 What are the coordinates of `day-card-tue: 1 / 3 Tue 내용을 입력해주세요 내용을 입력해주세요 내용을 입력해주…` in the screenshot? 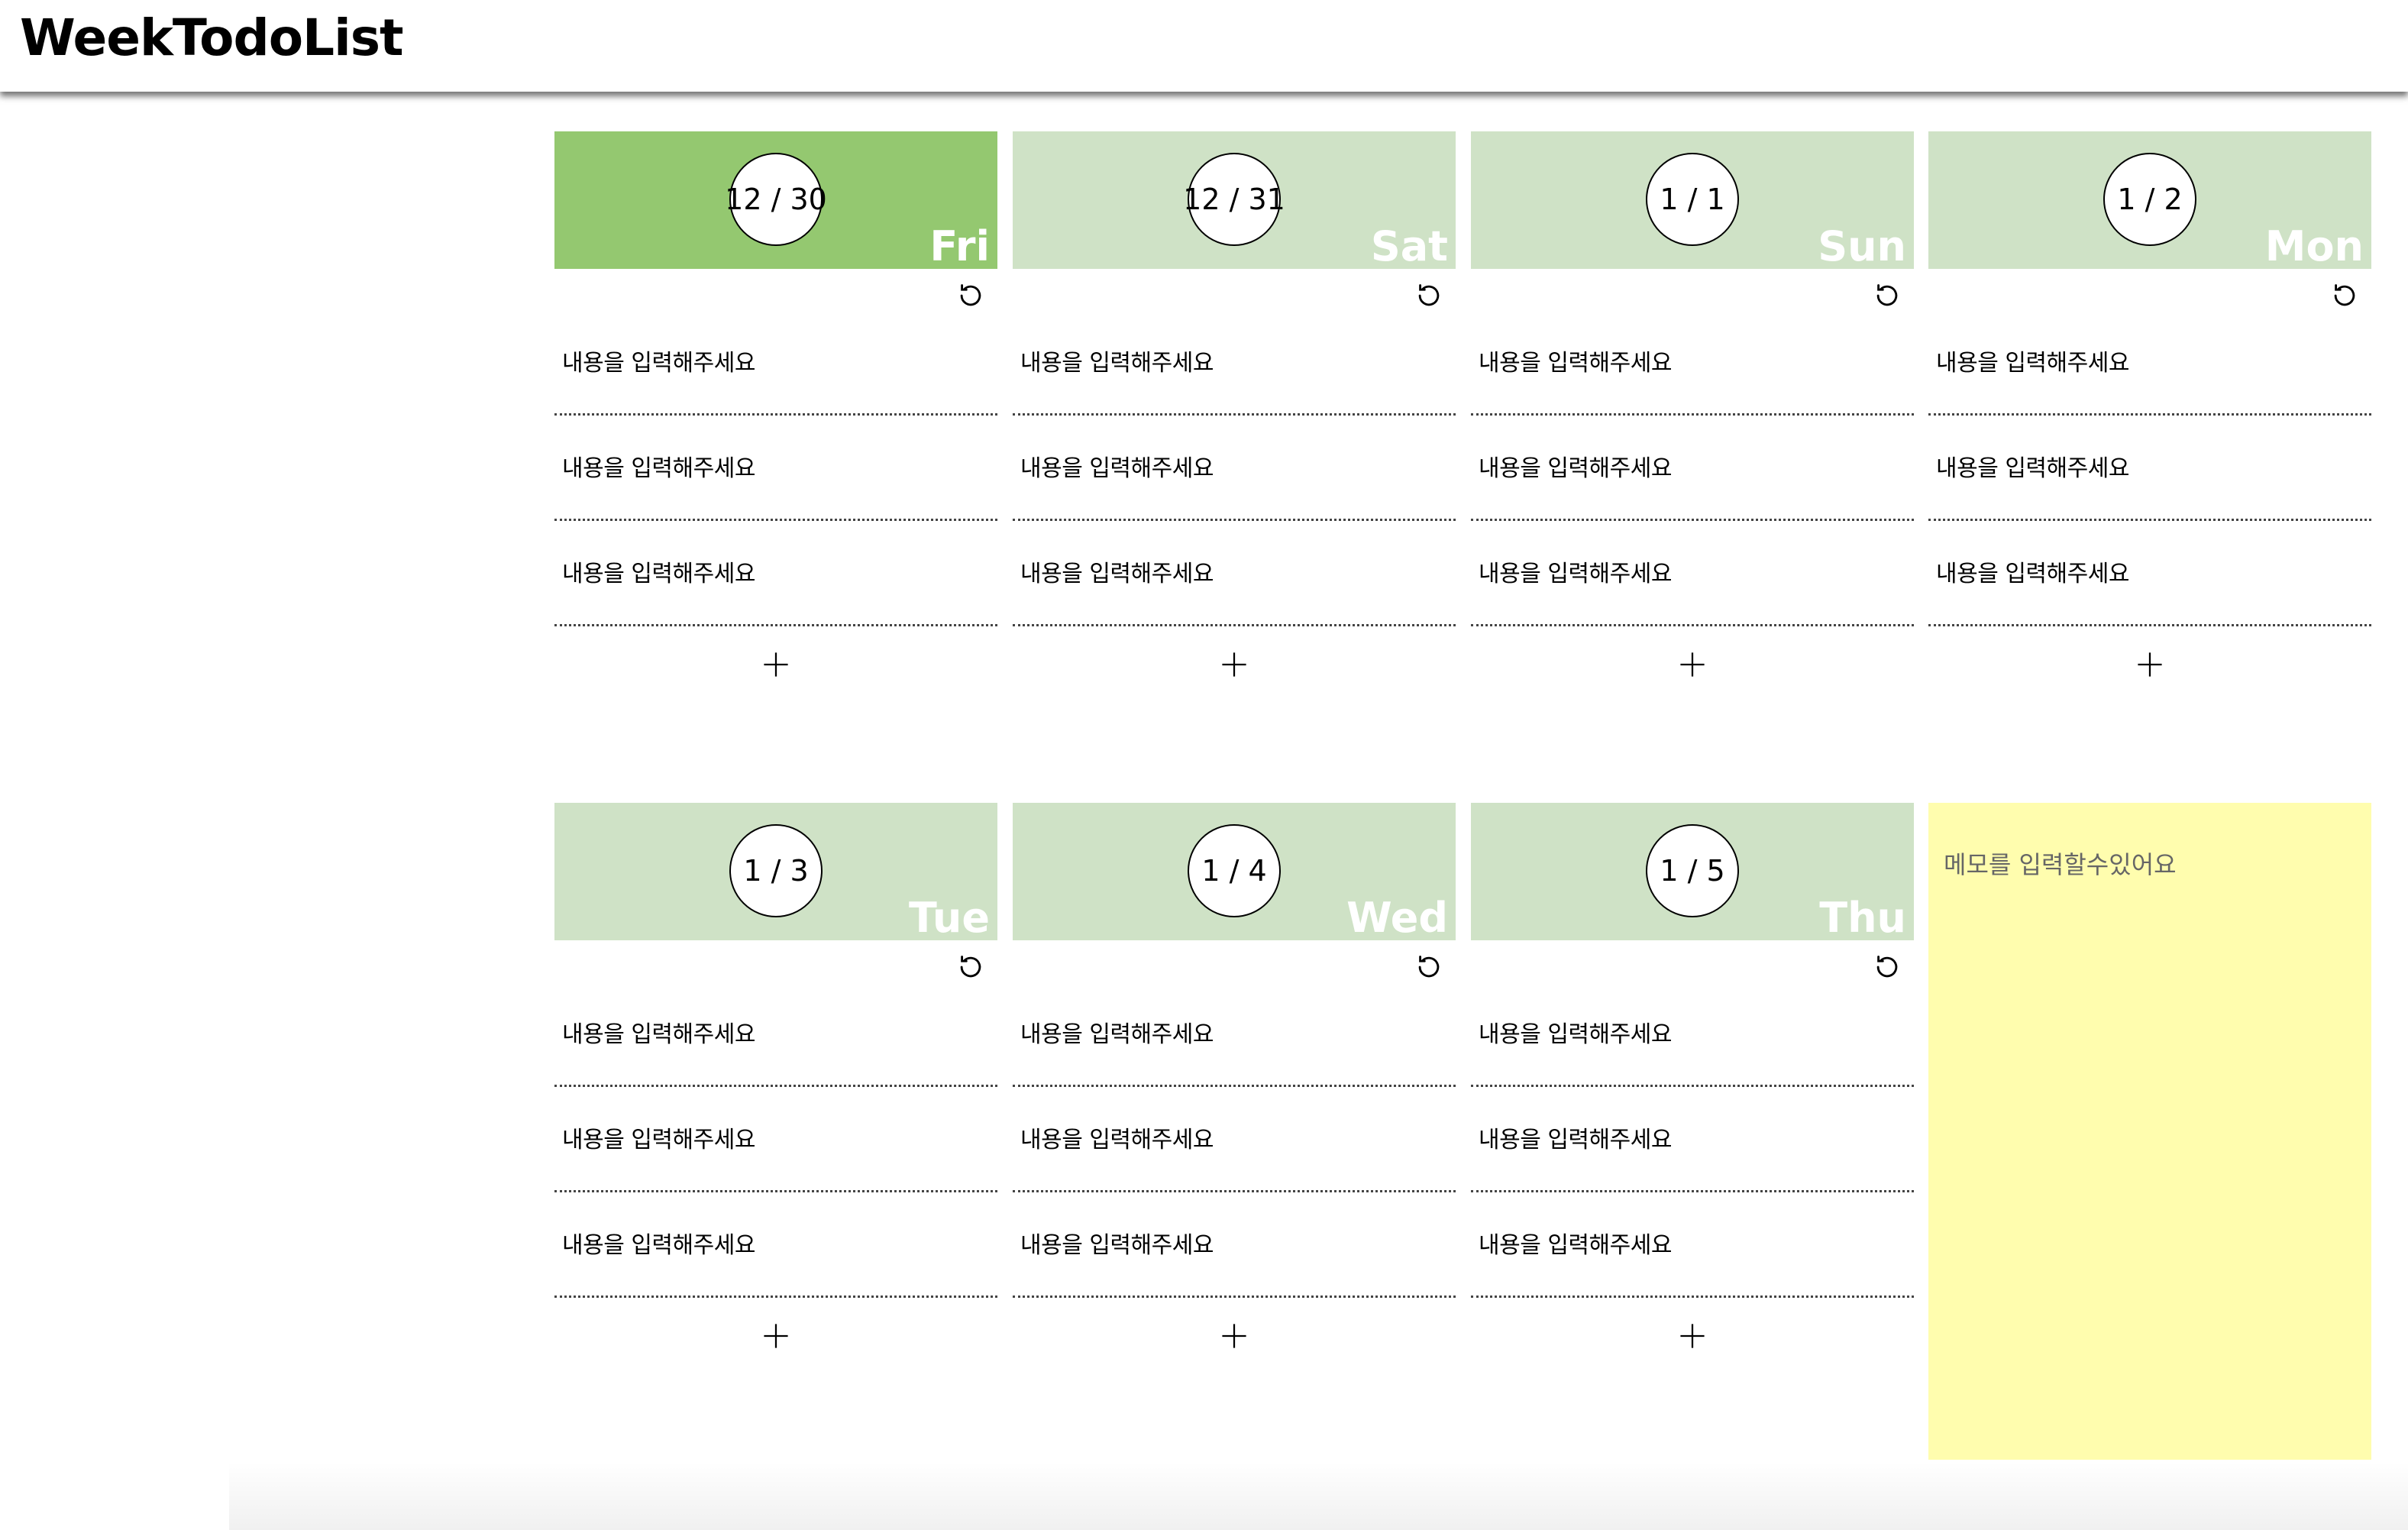 It's located at (776, 1088).